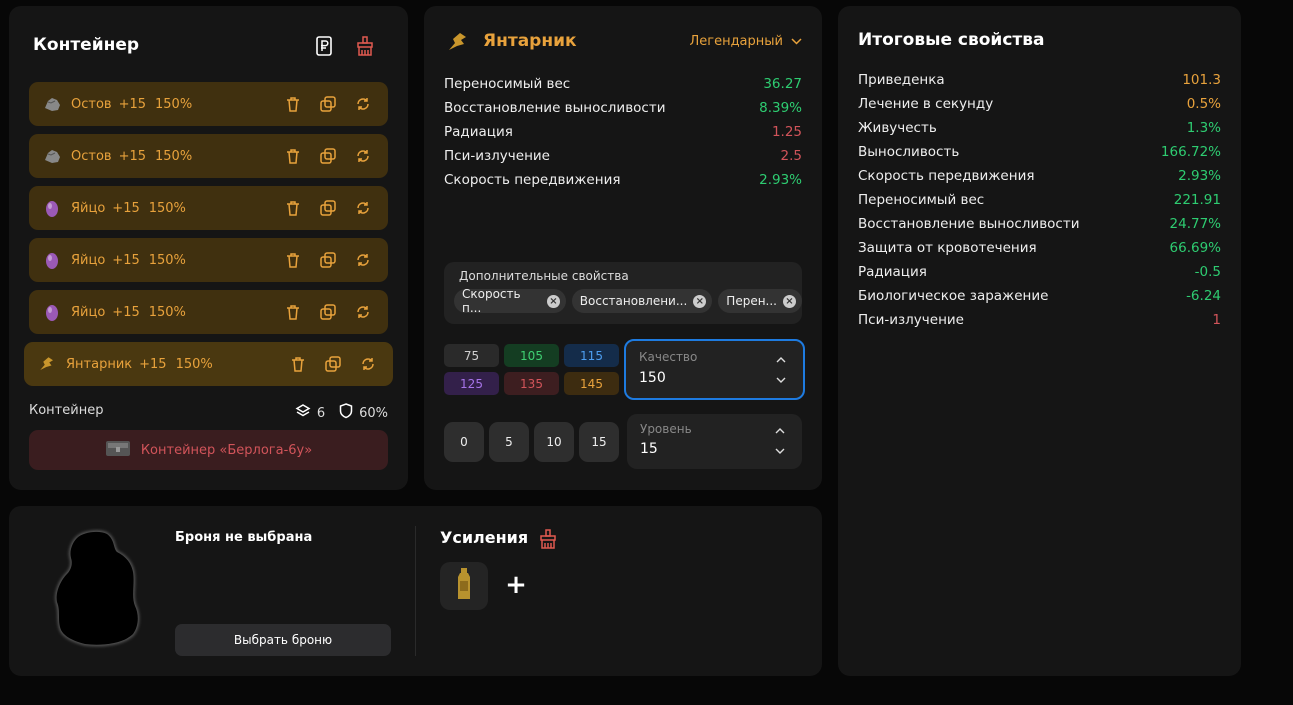 The width and height of the screenshot is (1293, 705). What do you see at coordinates (544, 276) in the screenshot?
I see `additional-properties-label: Дополнительные свойства` at bounding box center [544, 276].